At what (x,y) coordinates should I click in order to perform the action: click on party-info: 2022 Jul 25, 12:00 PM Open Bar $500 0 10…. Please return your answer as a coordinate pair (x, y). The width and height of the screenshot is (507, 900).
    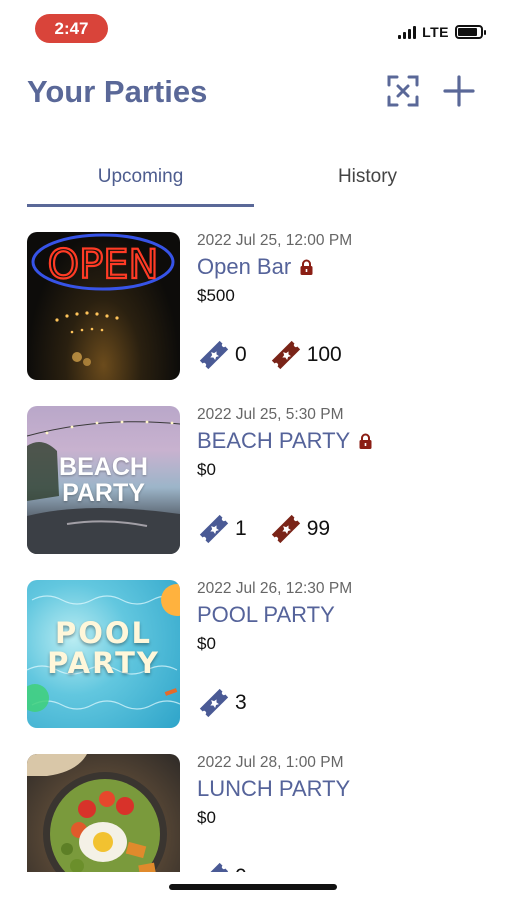
    Looking at the image, I should click on (347, 306).